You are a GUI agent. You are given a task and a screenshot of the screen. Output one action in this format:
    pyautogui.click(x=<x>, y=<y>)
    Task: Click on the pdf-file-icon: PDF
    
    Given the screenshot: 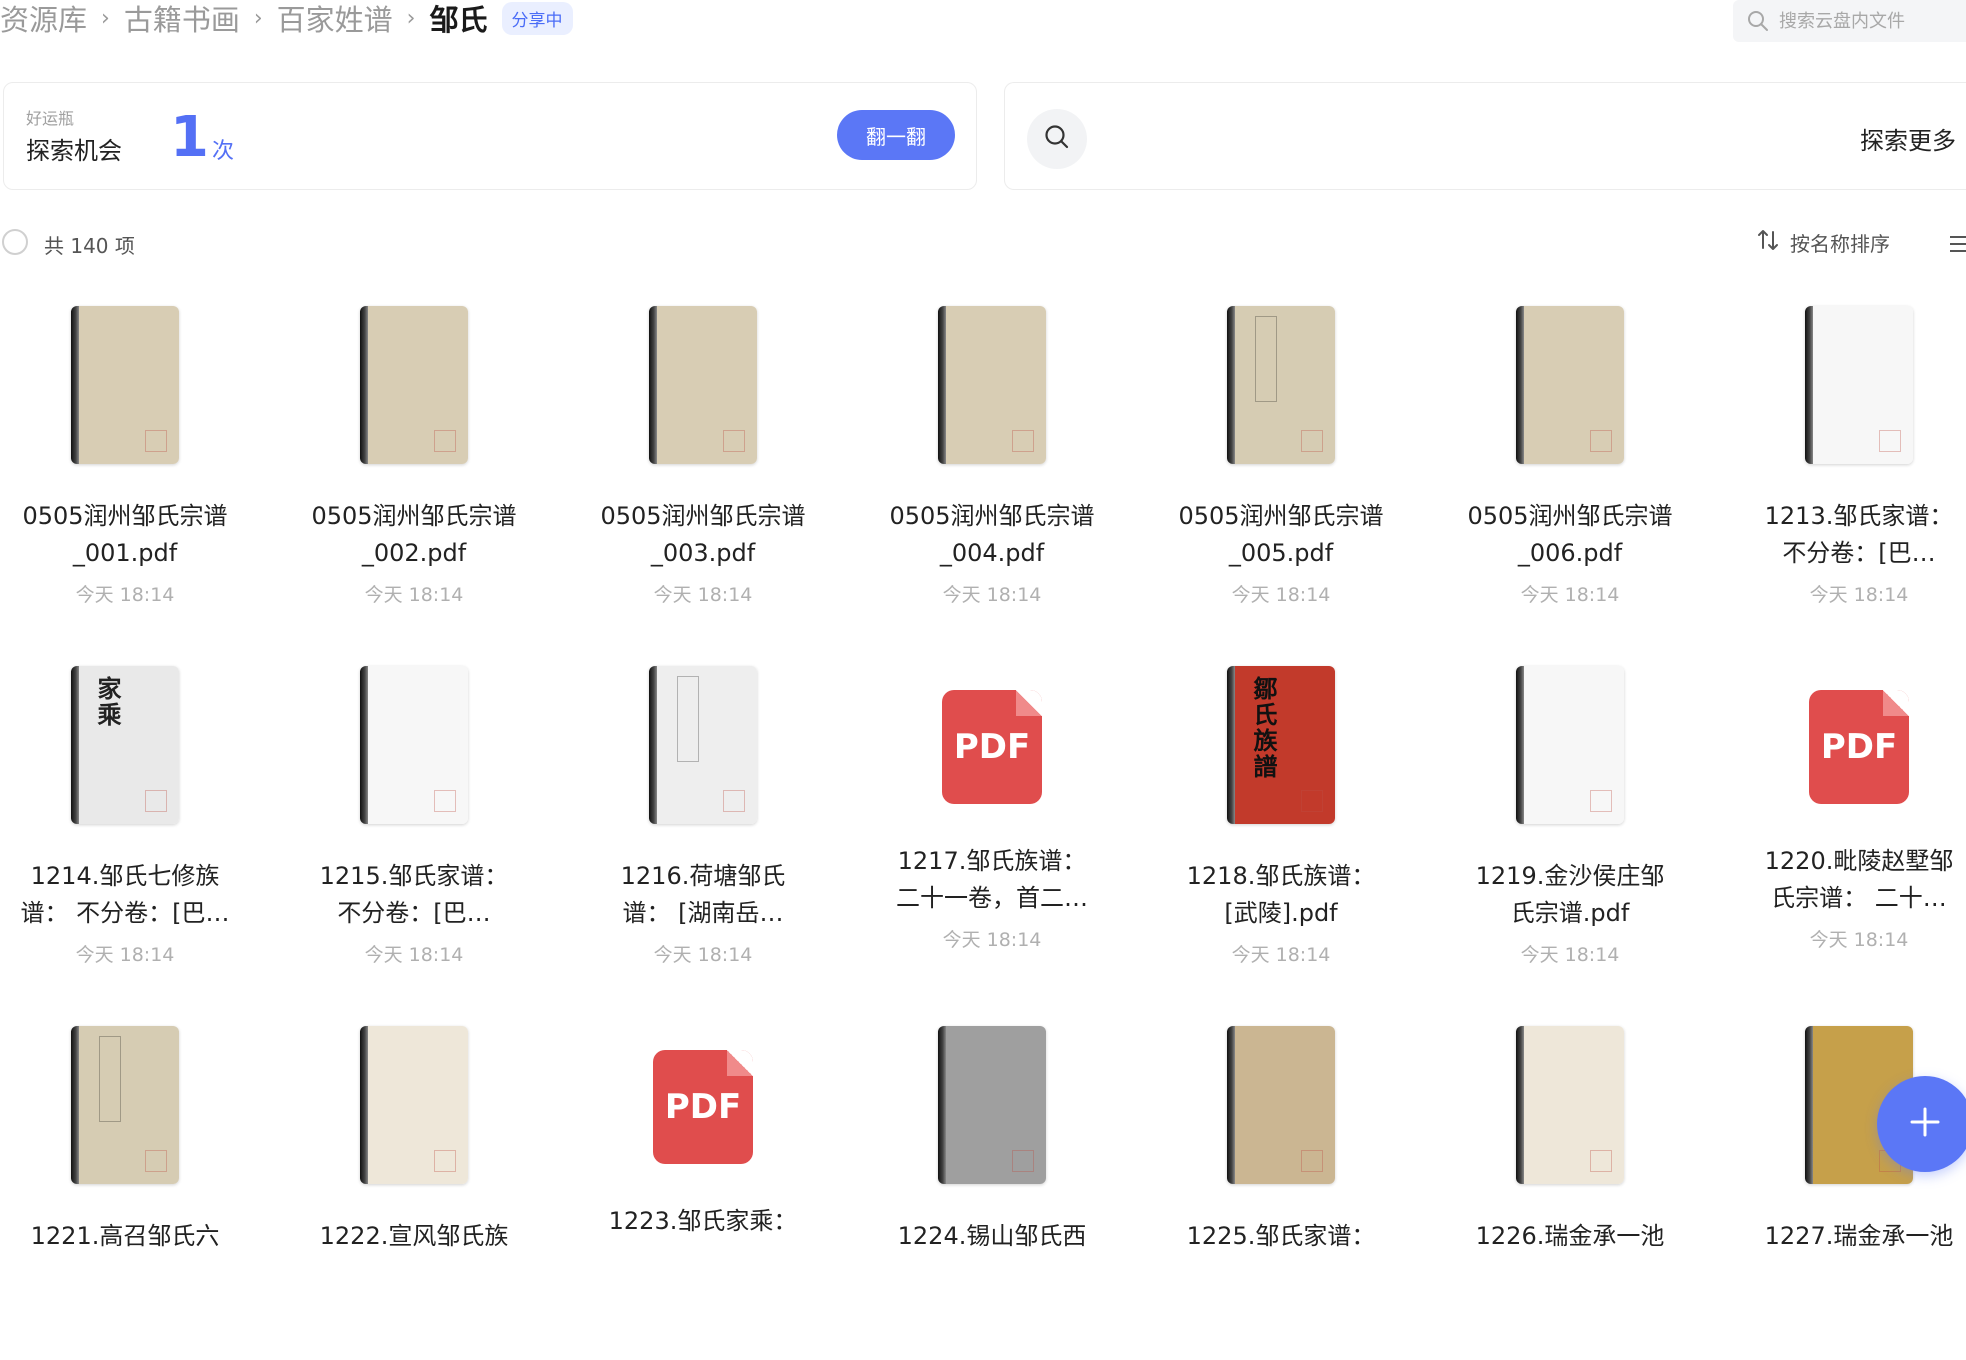 What is the action you would take?
    pyautogui.click(x=992, y=747)
    